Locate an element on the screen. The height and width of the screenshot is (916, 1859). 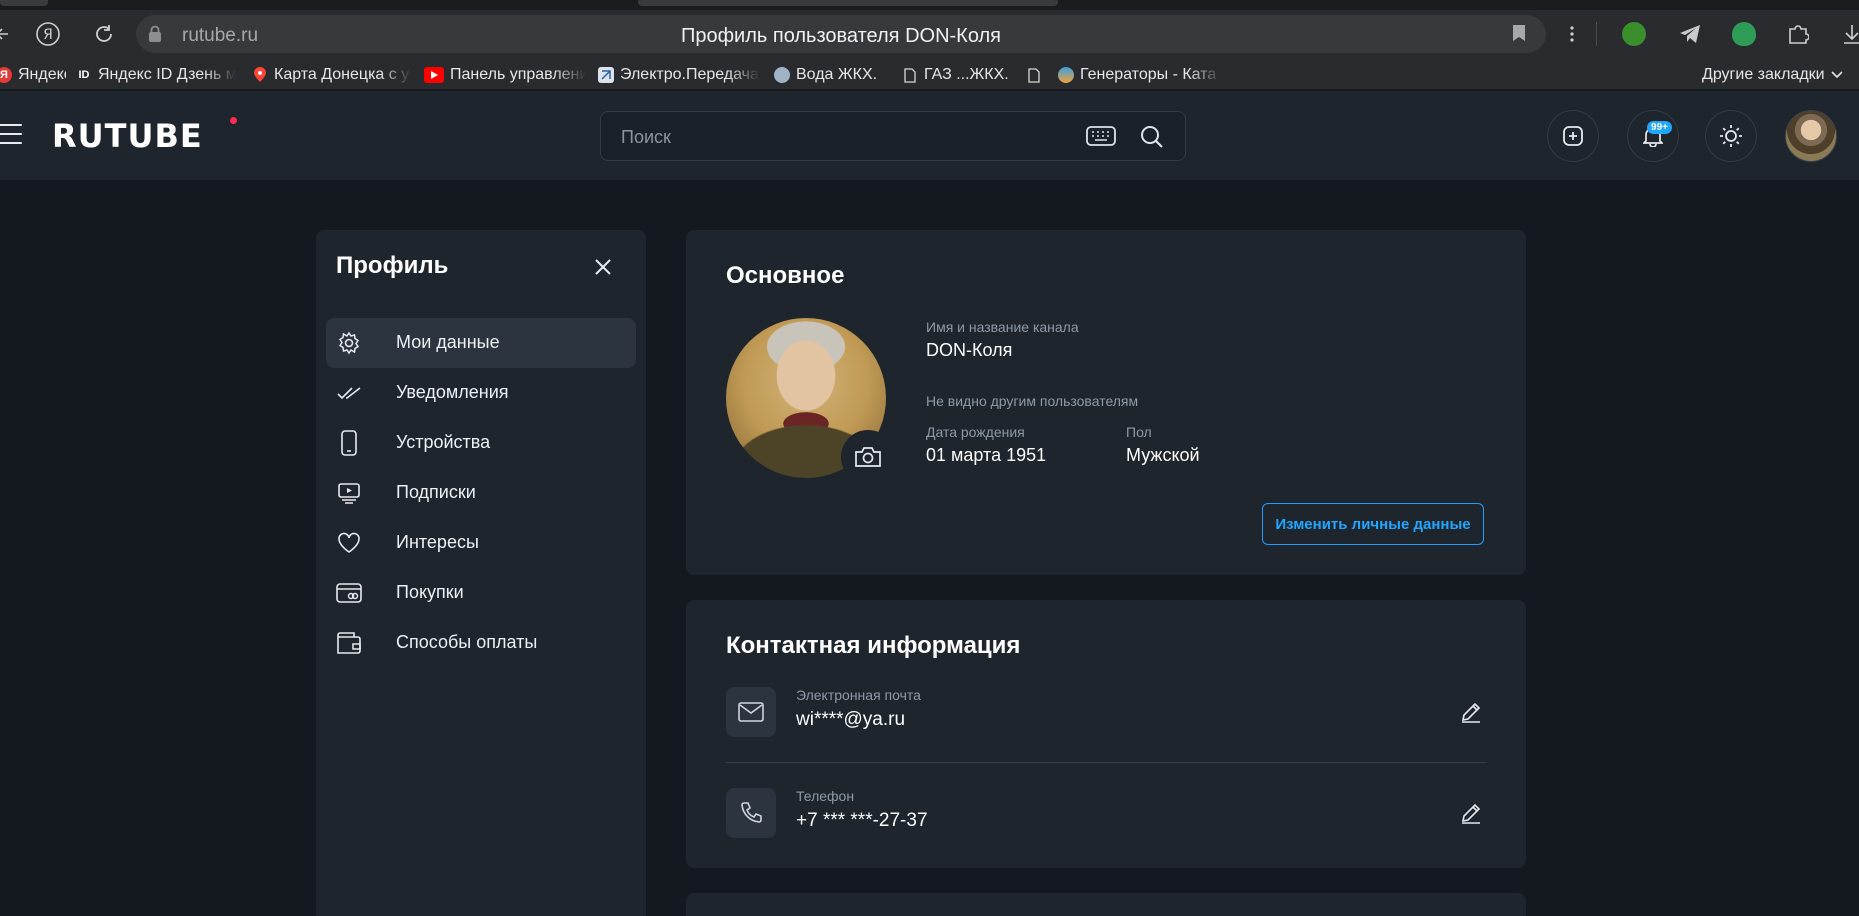
search-box is located at coordinates (893, 136).